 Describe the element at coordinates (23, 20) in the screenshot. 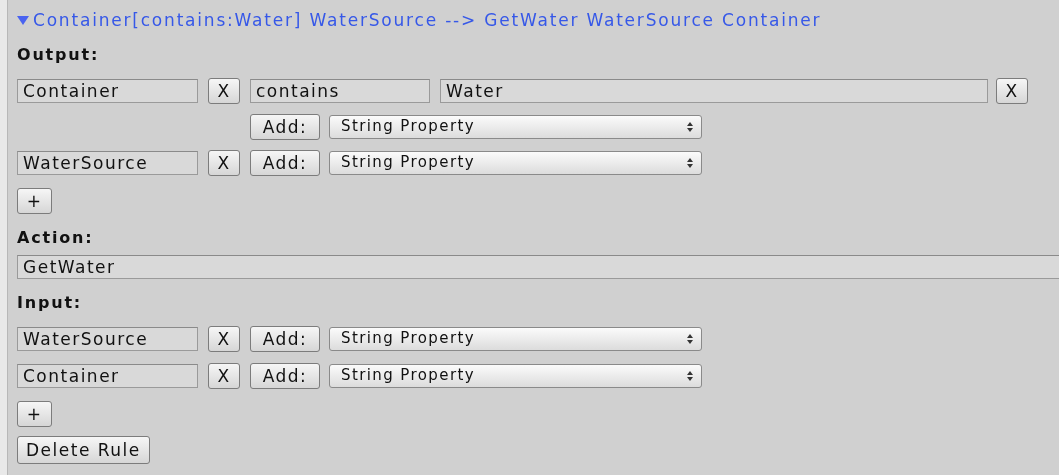

I see `collapse-triangle-icon` at that location.